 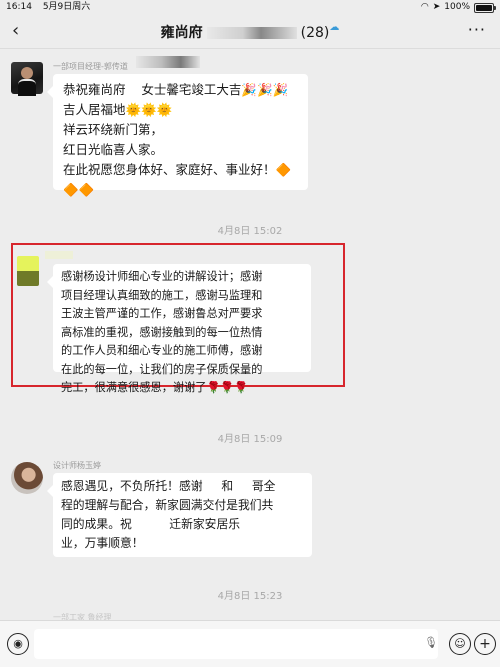 I want to click on plus-icon: +, so click(x=485, y=644).